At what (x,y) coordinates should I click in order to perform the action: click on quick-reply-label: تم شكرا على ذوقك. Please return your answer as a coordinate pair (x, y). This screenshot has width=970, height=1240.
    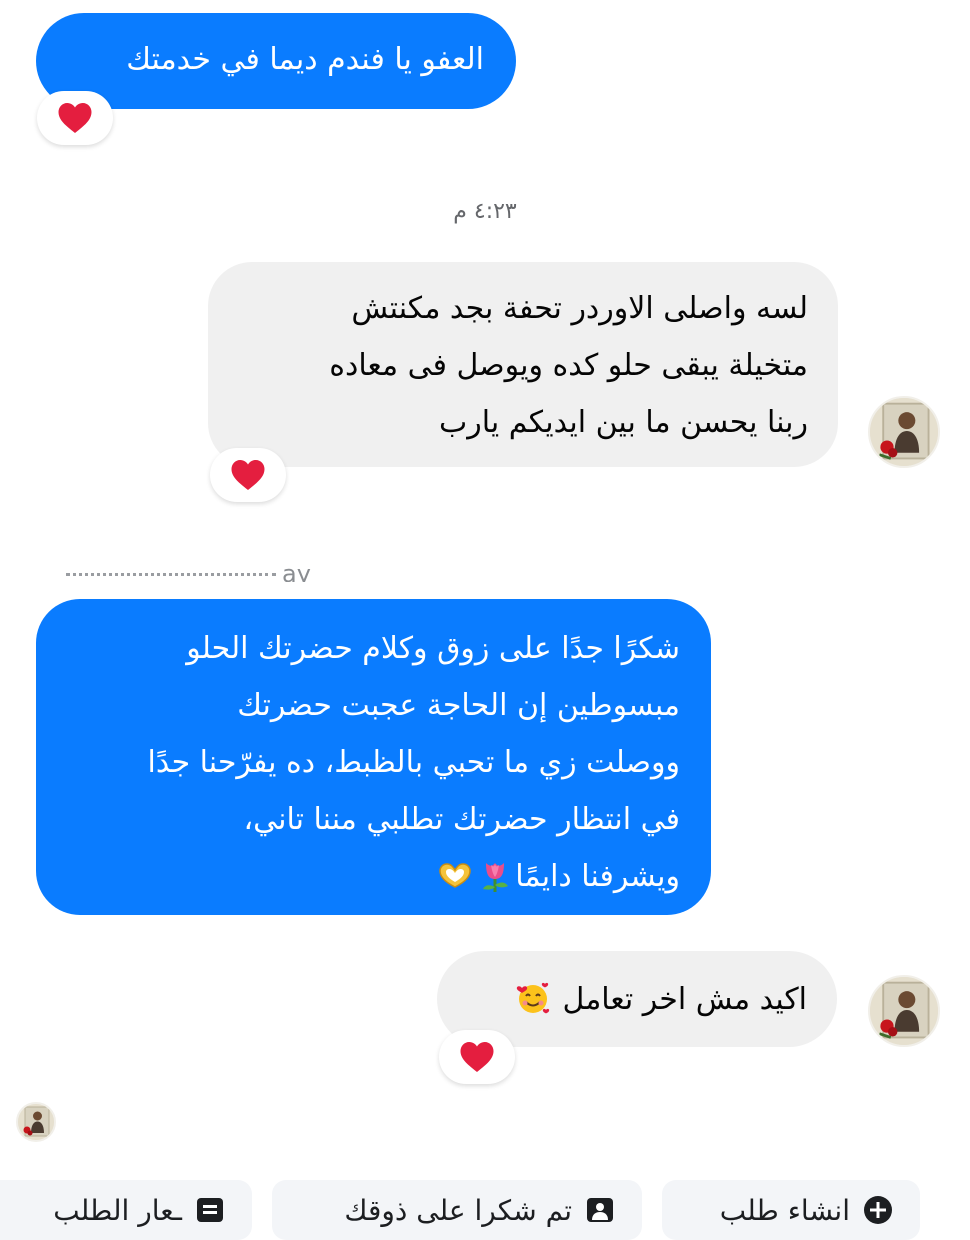
    Looking at the image, I should click on (458, 1210).